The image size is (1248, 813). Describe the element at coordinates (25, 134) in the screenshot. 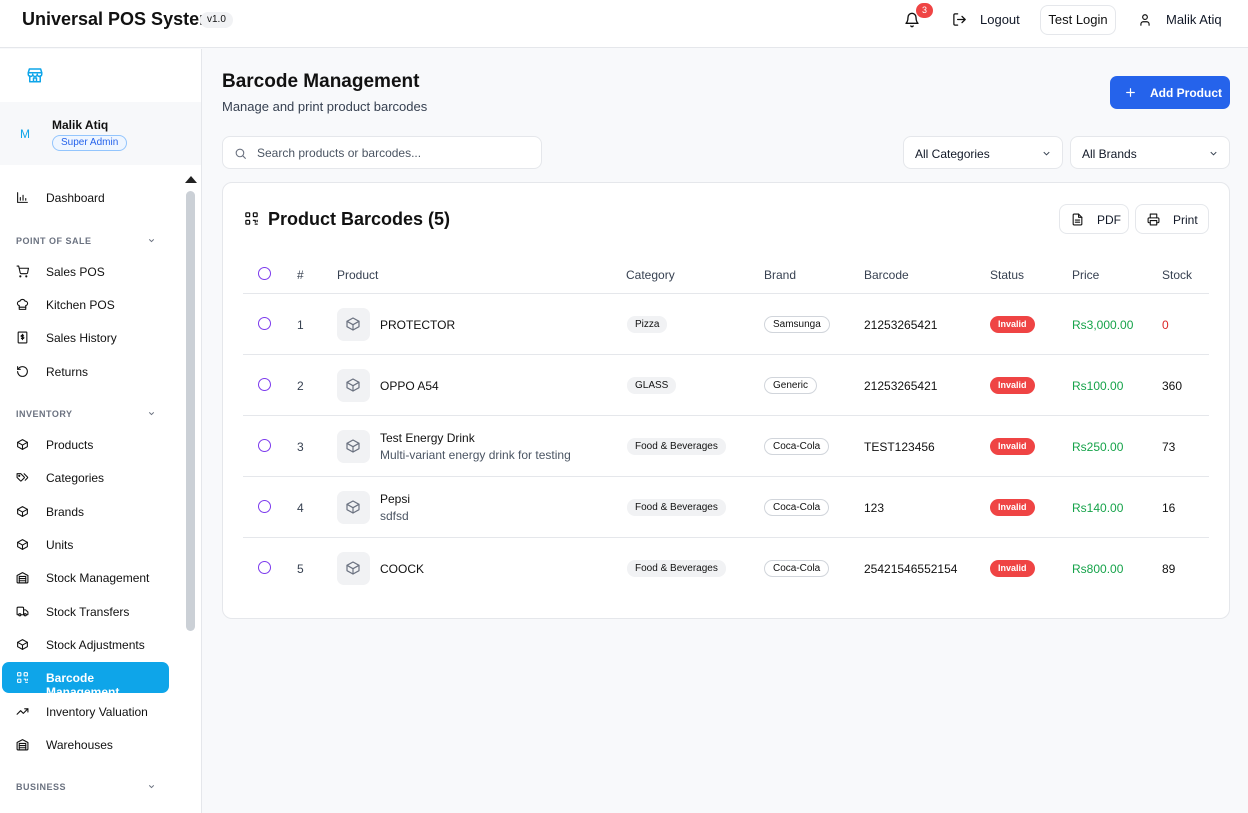

I see `avatar: M` at that location.